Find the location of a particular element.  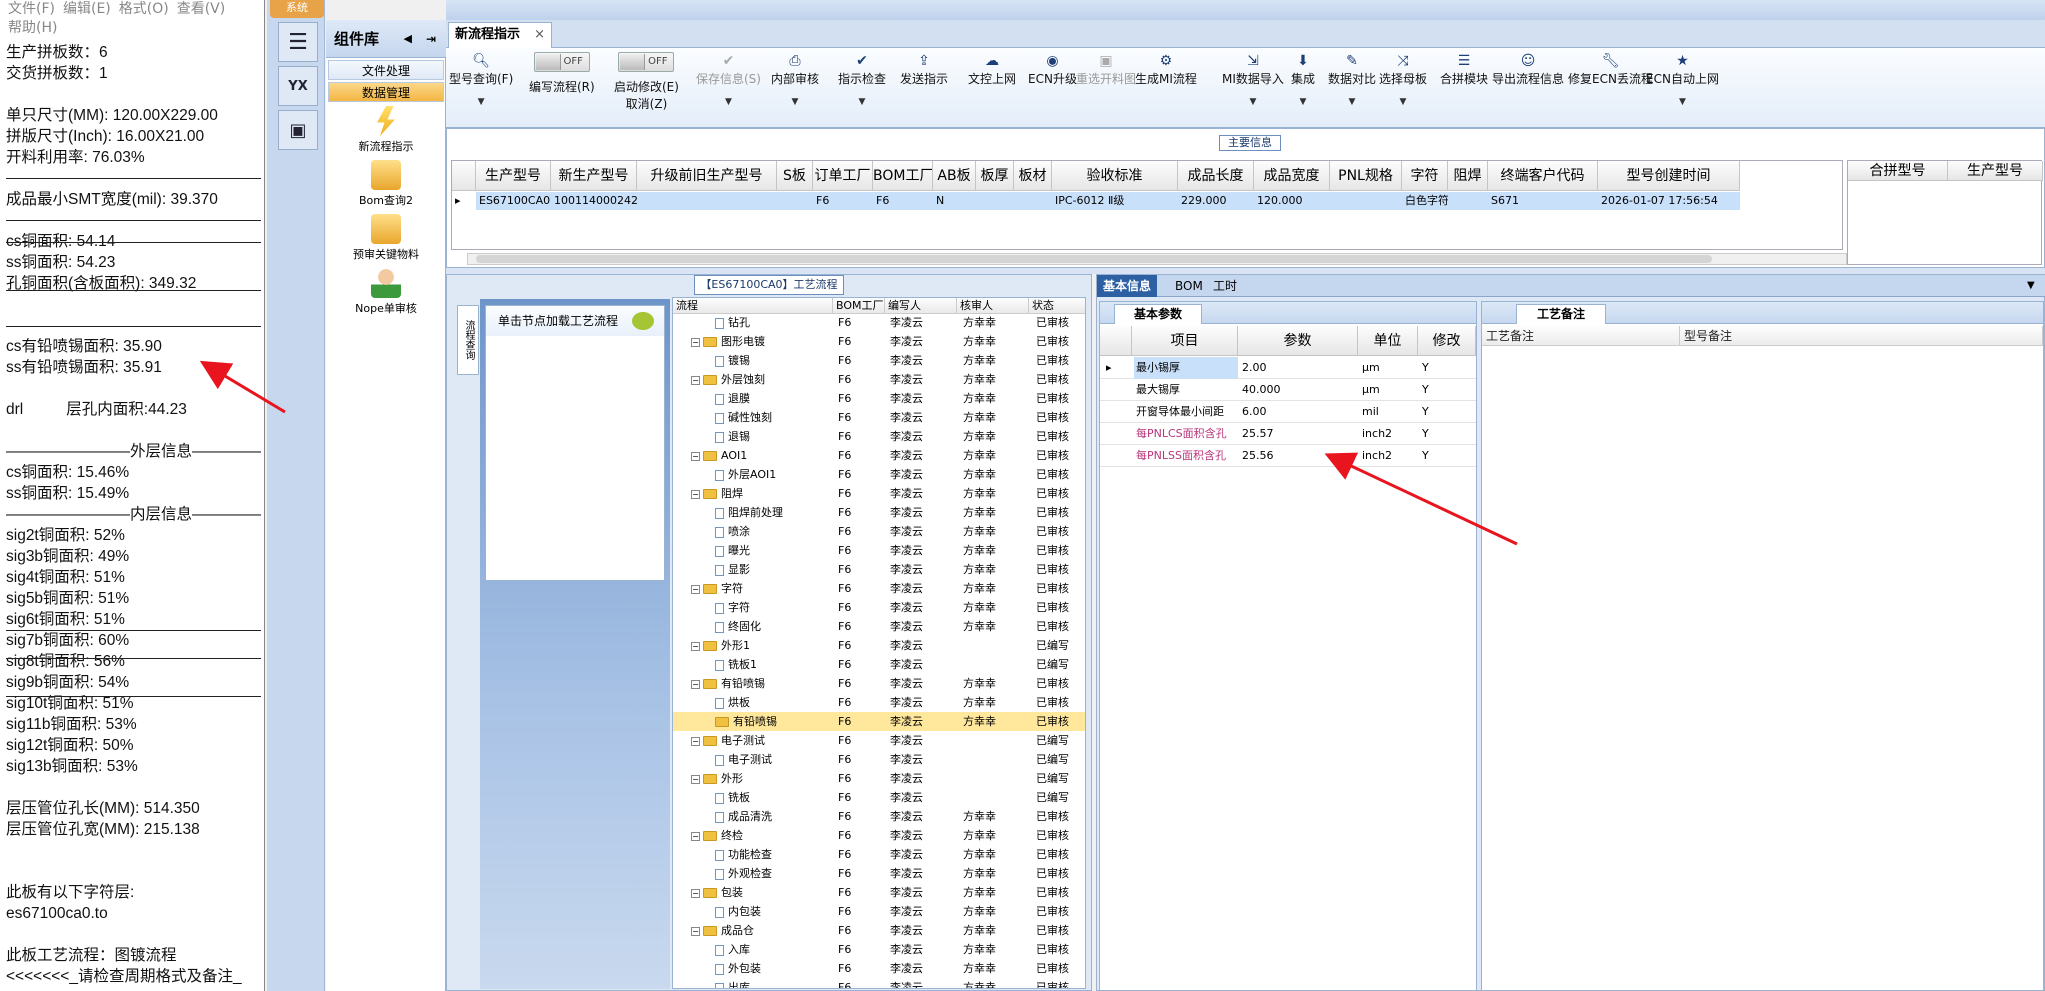

toolbar-button-15: ☰ 合拼模块 is located at coordinates (1464, 69).